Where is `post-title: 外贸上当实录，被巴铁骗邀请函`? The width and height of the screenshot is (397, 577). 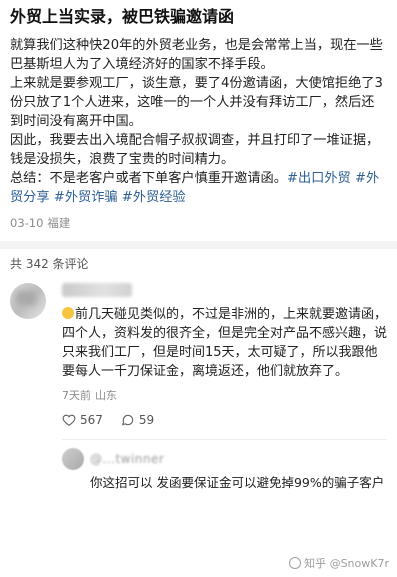 post-title: 外贸上当实录，被巴铁骗邀请函 is located at coordinates (122, 16).